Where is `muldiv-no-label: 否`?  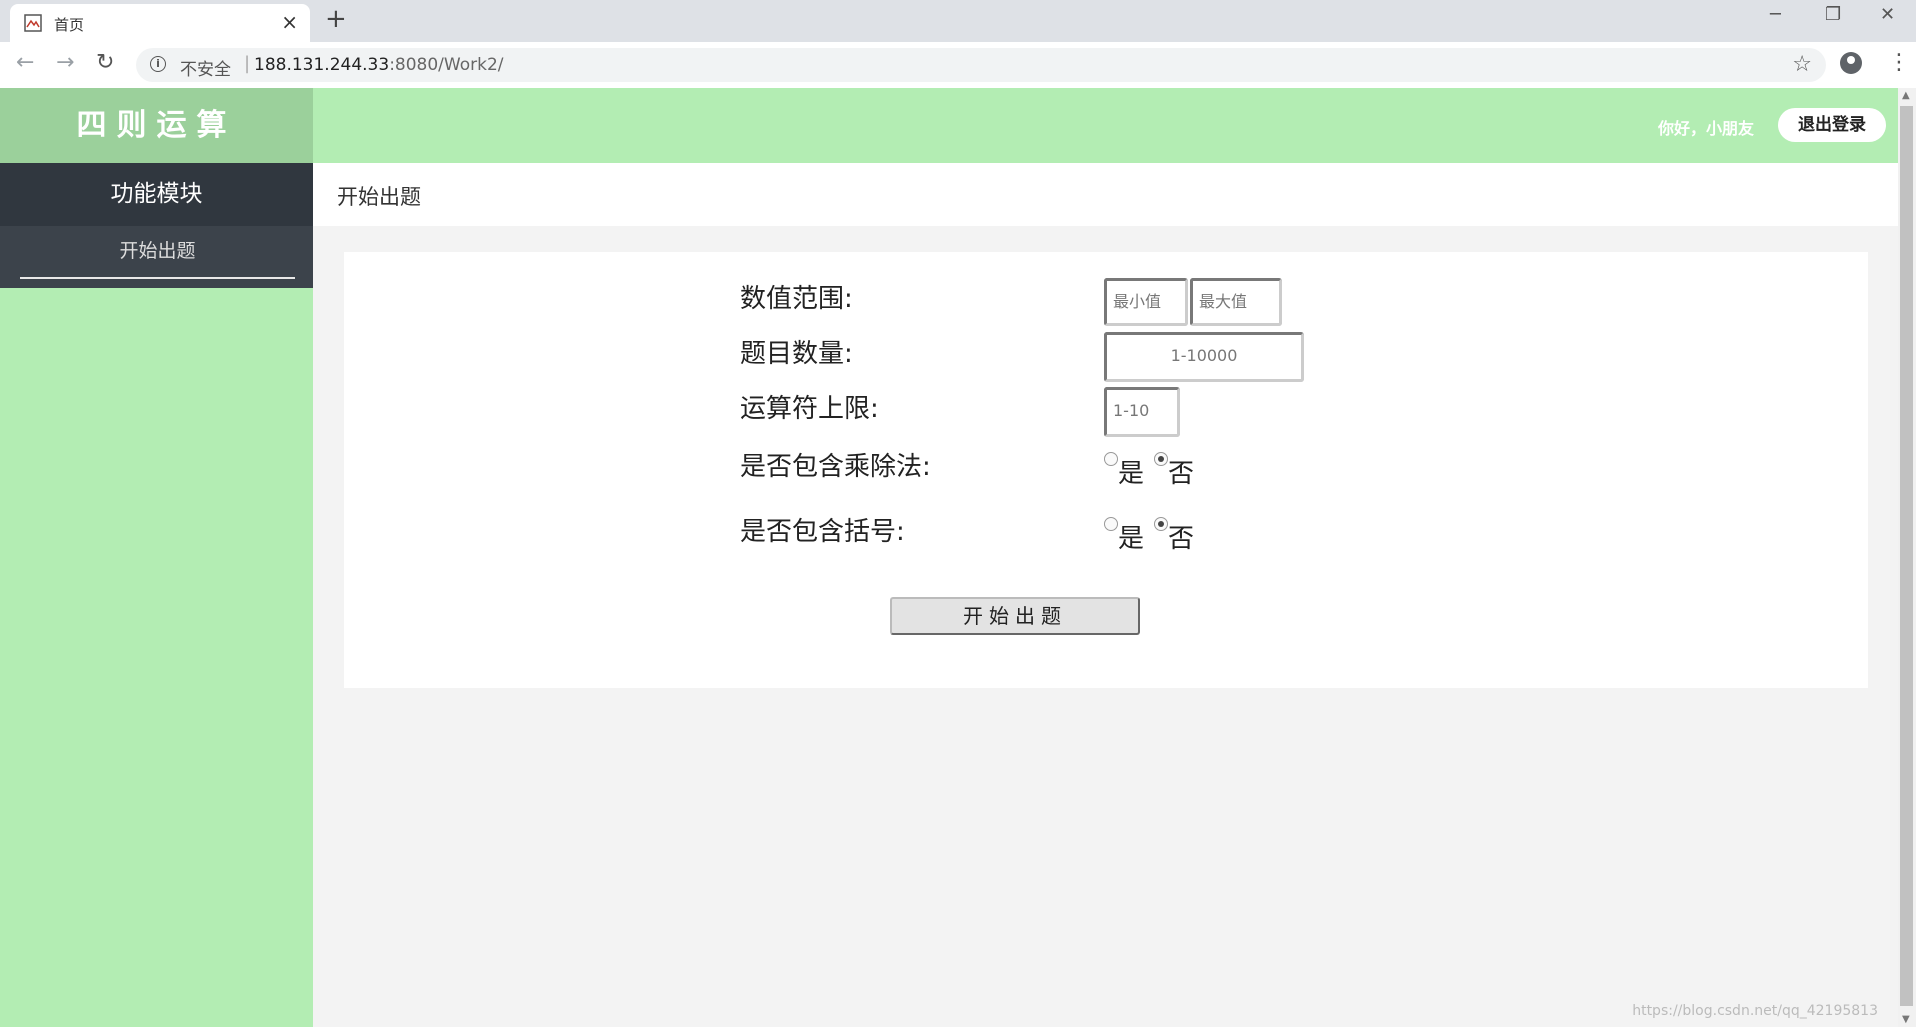
muldiv-no-label: 否 is located at coordinates (1181, 474).